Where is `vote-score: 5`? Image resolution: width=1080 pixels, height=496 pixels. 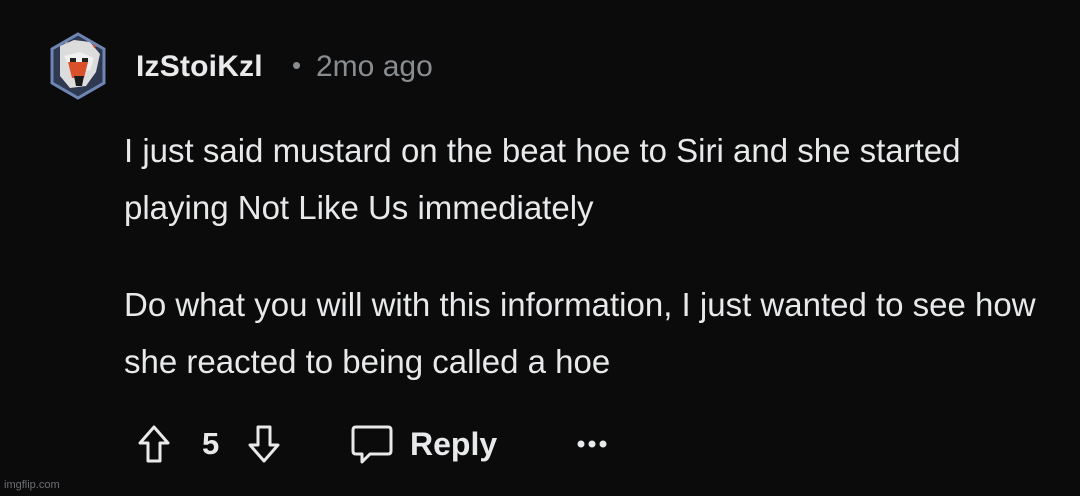
vote-score: 5 is located at coordinates (211, 443).